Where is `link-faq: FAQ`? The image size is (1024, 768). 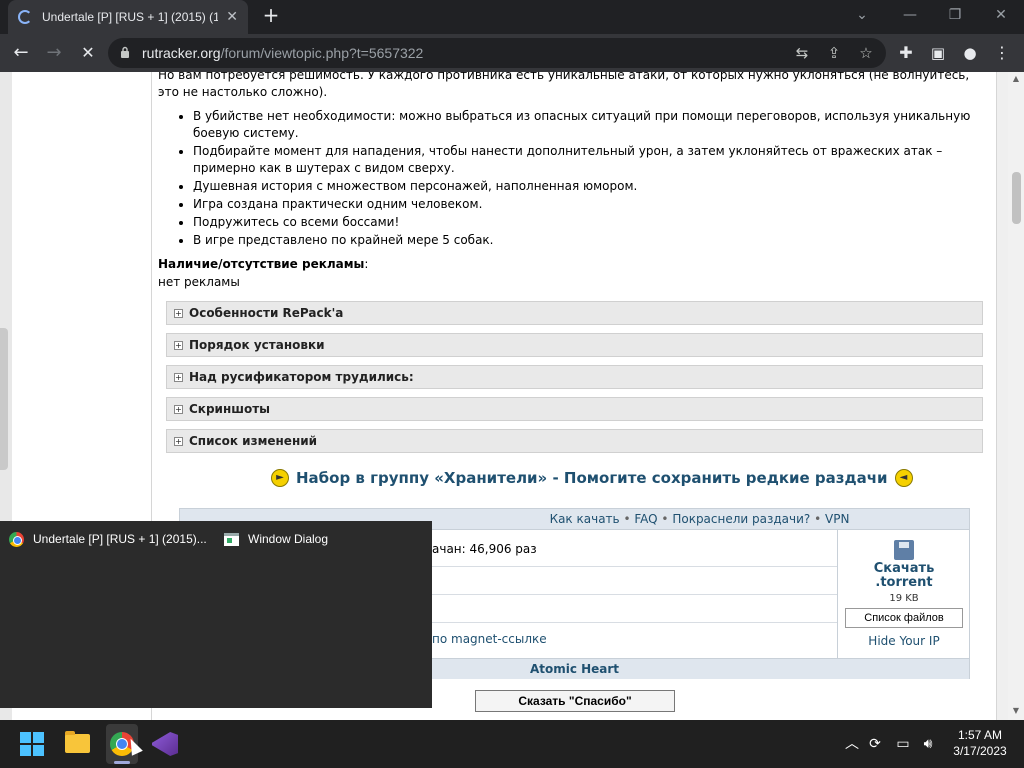
link-faq: FAQ is located at coordinates (645, 519).